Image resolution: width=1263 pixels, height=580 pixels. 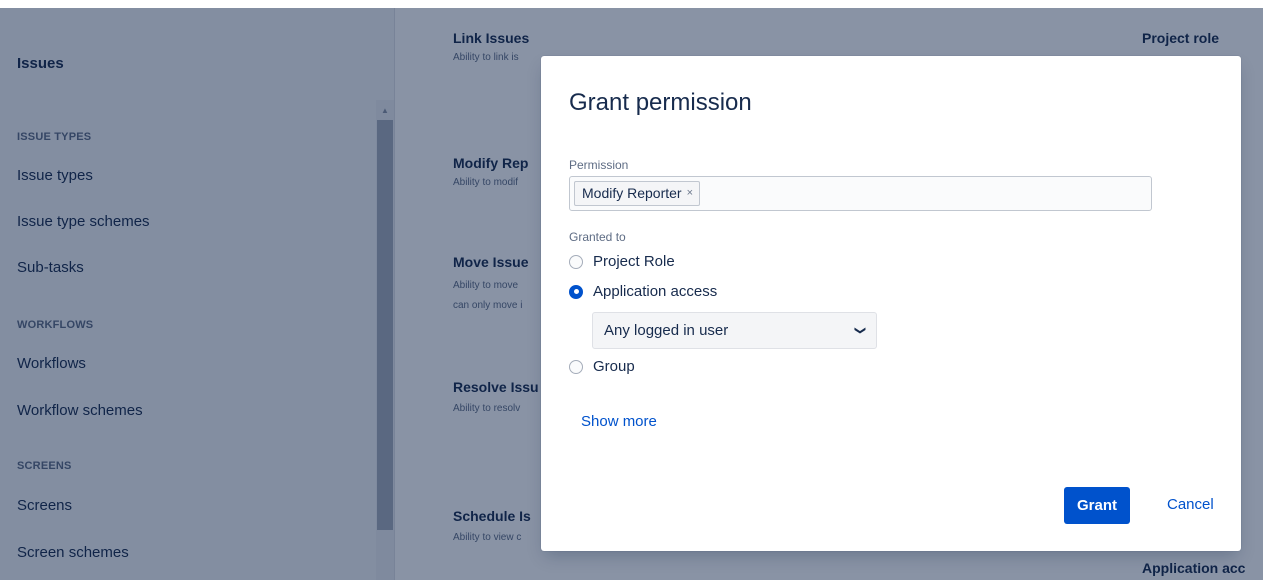 I want to click on permission-tag: Modify Reporter ×, so click(x=637, y=193).